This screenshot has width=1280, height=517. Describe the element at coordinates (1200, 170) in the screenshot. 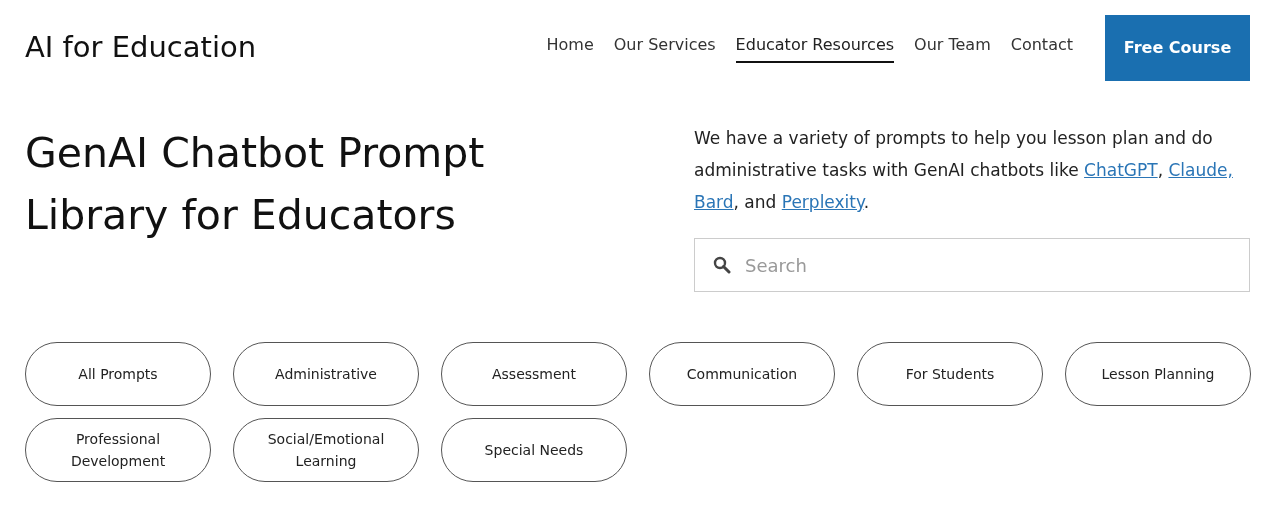

I see `chatbot-link: Claude,` at that location.